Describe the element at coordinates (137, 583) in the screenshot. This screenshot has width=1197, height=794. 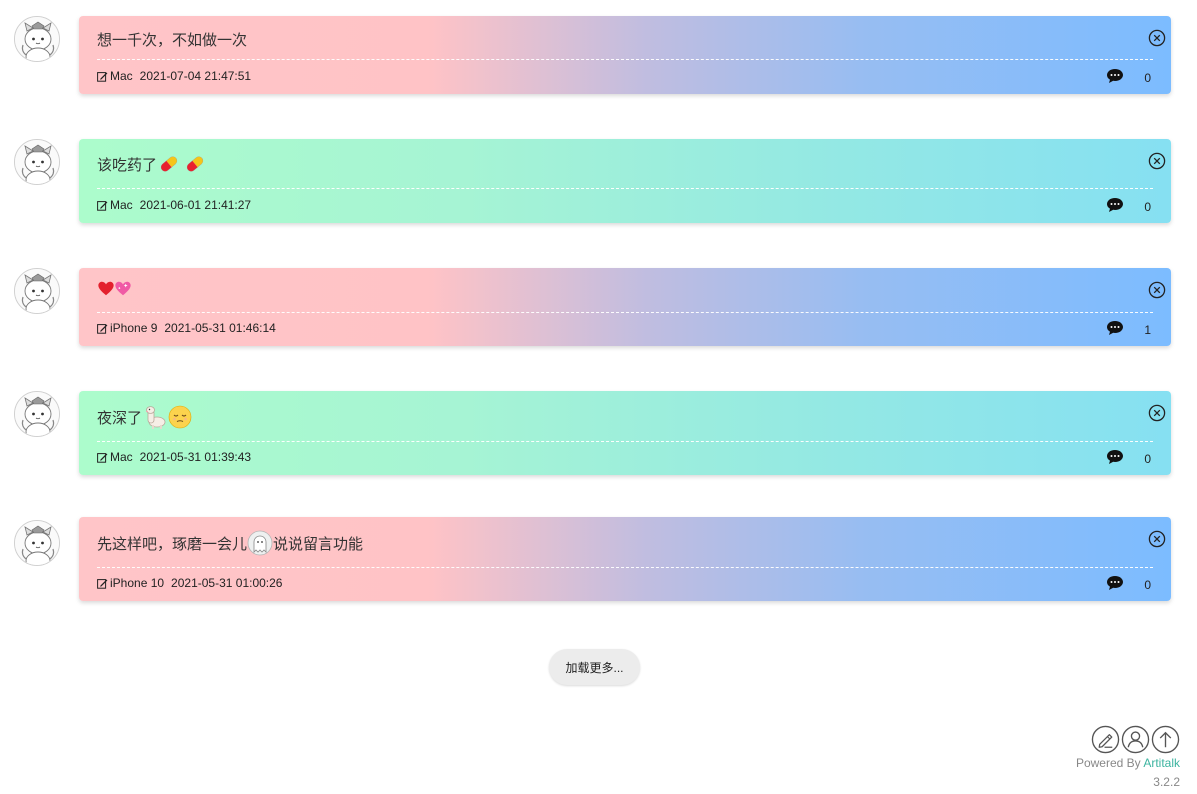
I see `device-name: iPhone 10` at that location.